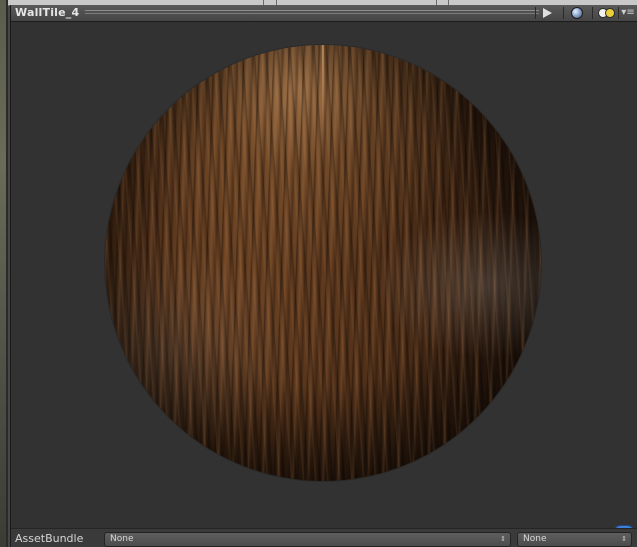  I want to click on play-icon, so click(547, 13).